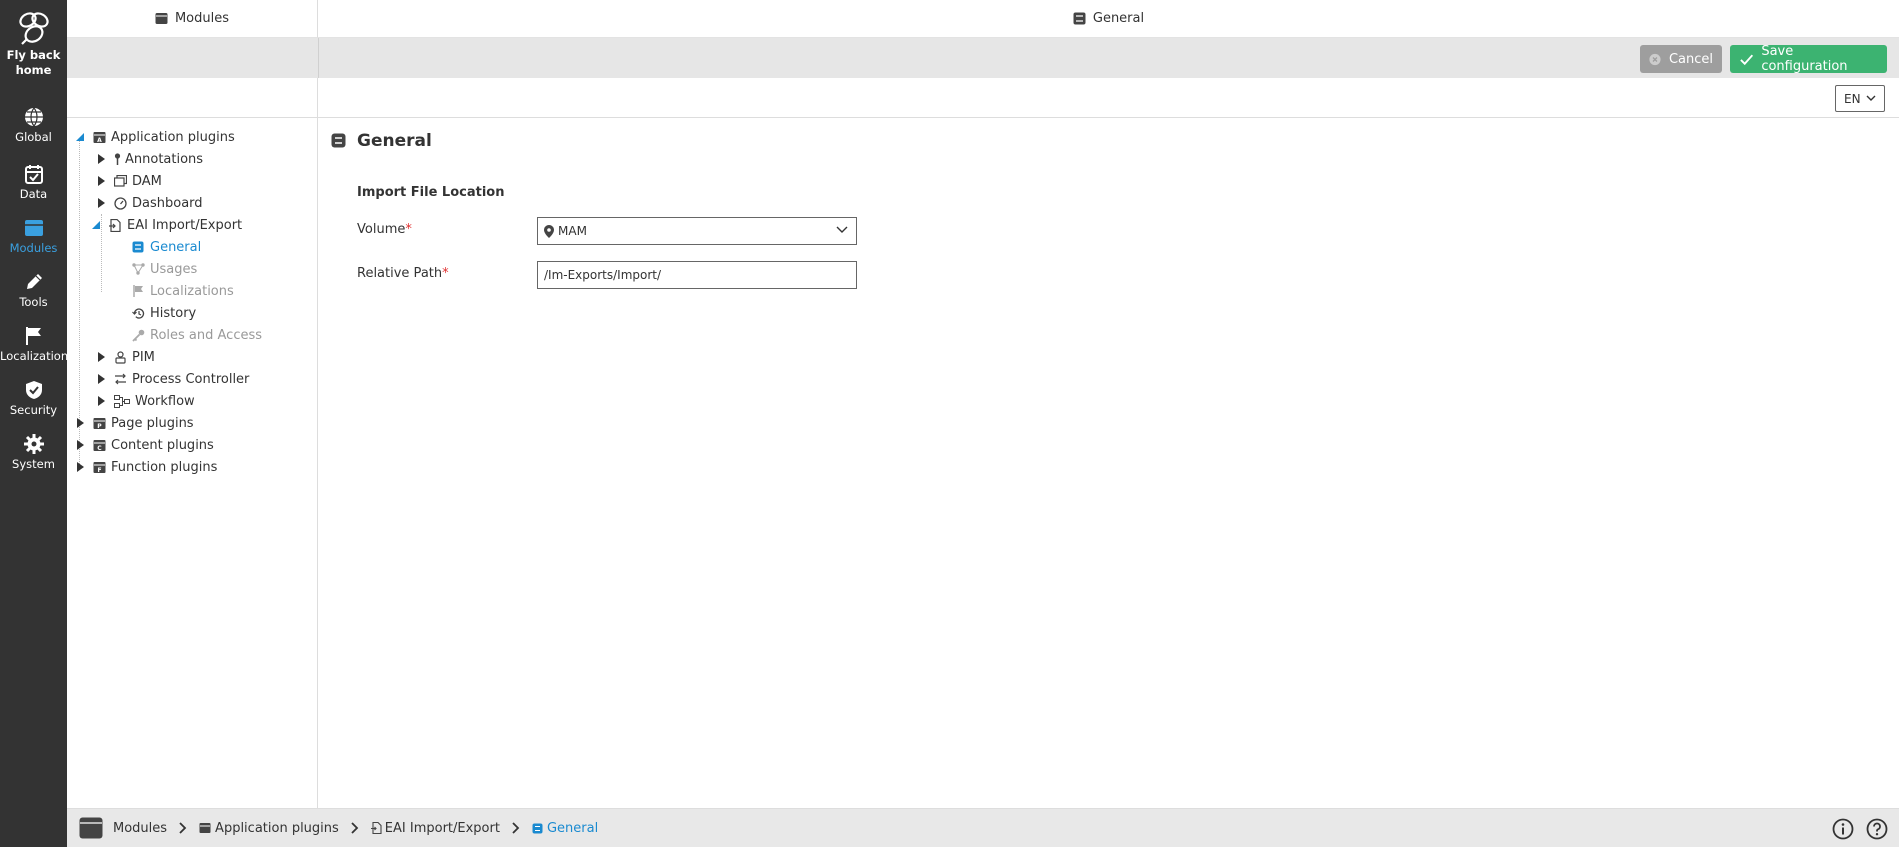 The width and height of the screenshot is (1899, 847). Describe the element at coordinates (33, 248) in the screenshot. I see `rail-item-modules-label: Modules` at that location.